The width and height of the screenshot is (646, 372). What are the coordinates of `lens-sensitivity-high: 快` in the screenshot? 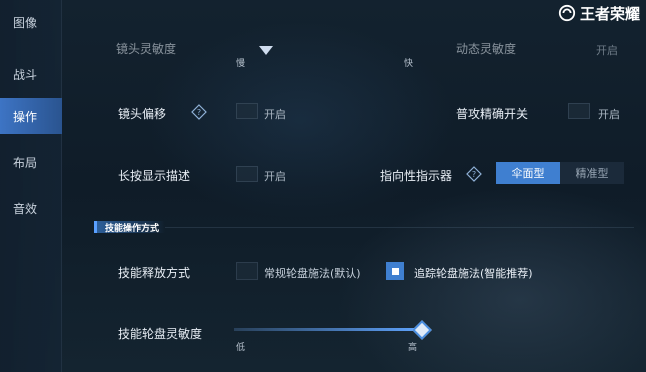 It's located at (409, 64).